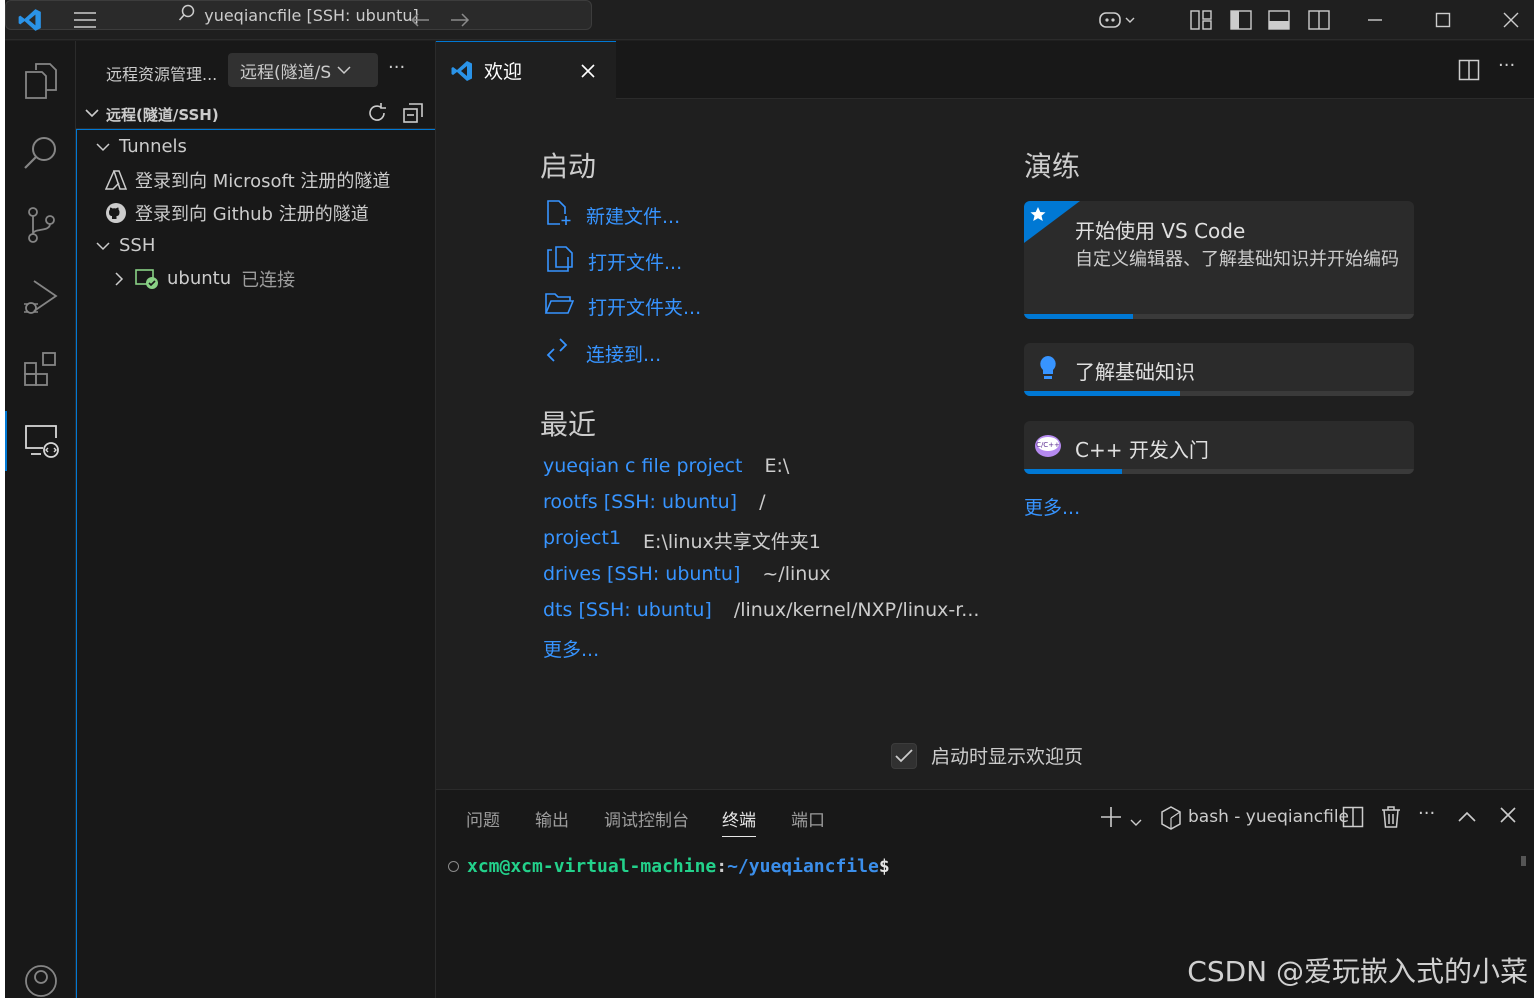 The height and width of the screenshot is (998, 1534). I want to click on tab-welcome: 欢迎, so click(526, 70).